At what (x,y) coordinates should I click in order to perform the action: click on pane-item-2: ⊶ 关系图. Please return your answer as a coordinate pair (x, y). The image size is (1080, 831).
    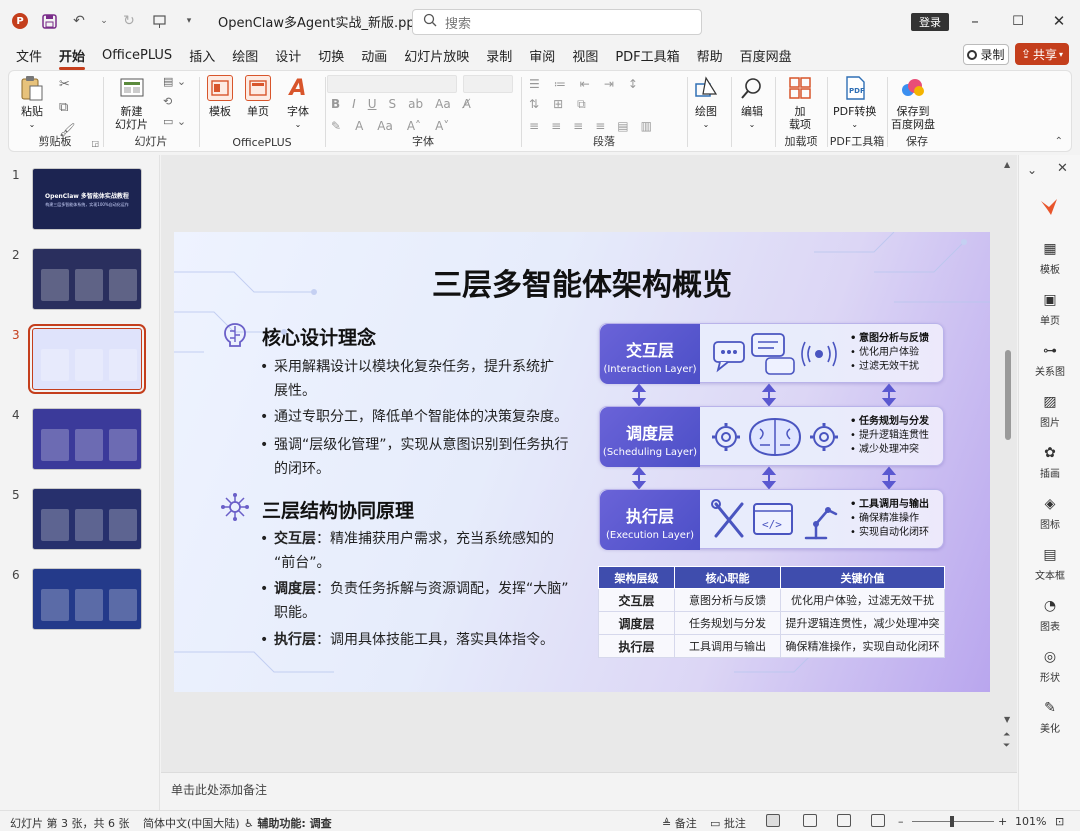
    Looking at the image, I should click on (1049, 360).